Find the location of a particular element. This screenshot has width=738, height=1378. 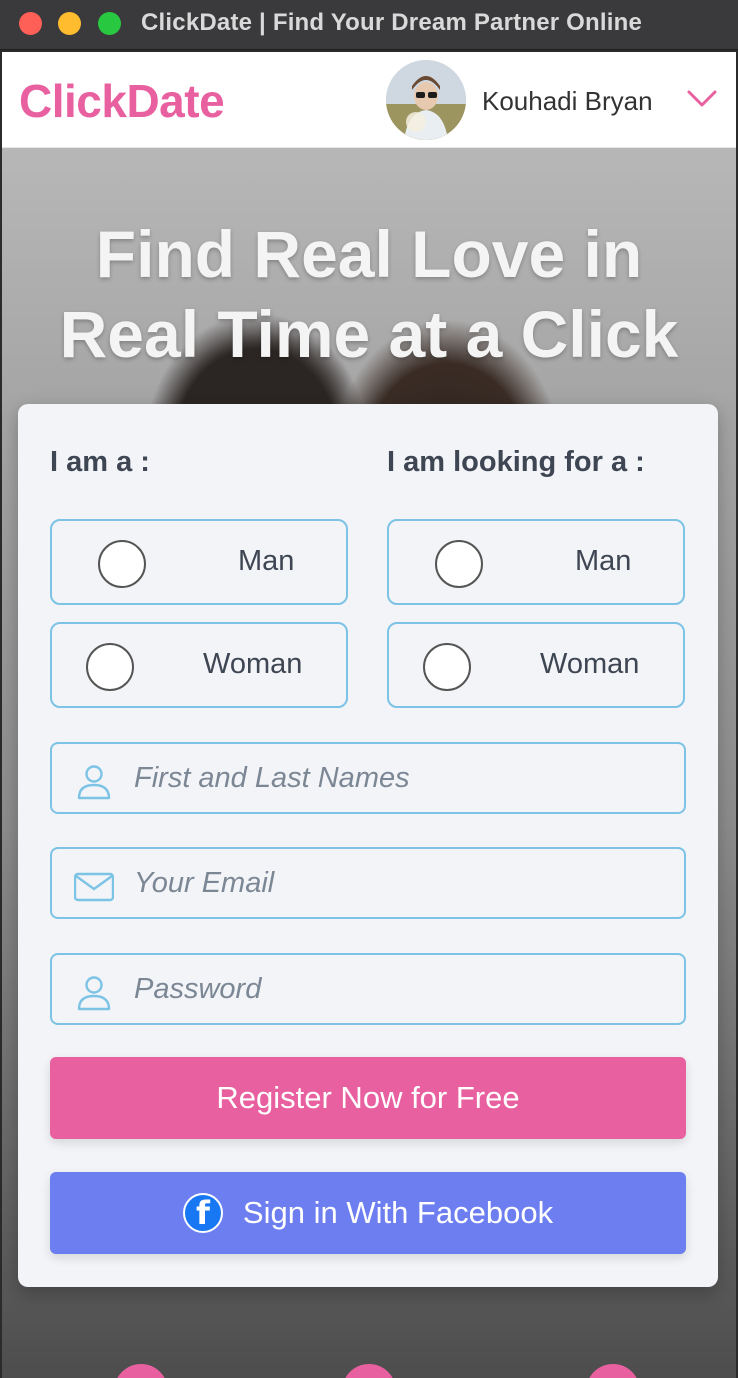

avatar-photo is located at coordinates (426, 100).